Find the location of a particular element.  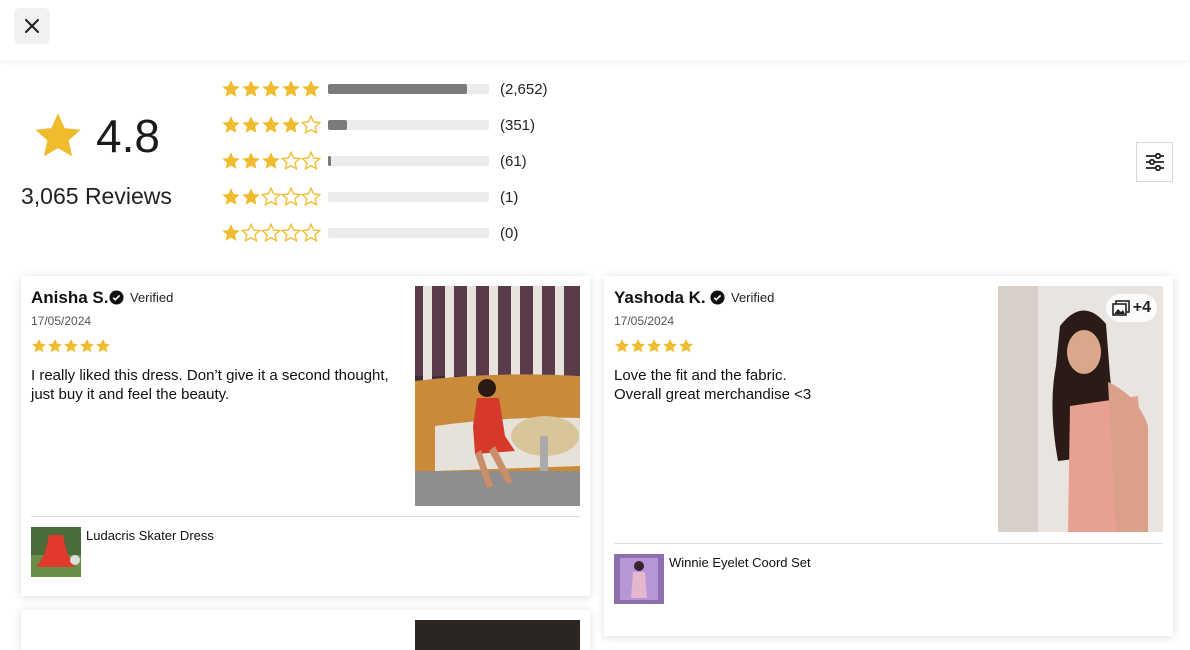

product-name: Winnie Eyelet Coord Set is located at coordinates (740, 562).